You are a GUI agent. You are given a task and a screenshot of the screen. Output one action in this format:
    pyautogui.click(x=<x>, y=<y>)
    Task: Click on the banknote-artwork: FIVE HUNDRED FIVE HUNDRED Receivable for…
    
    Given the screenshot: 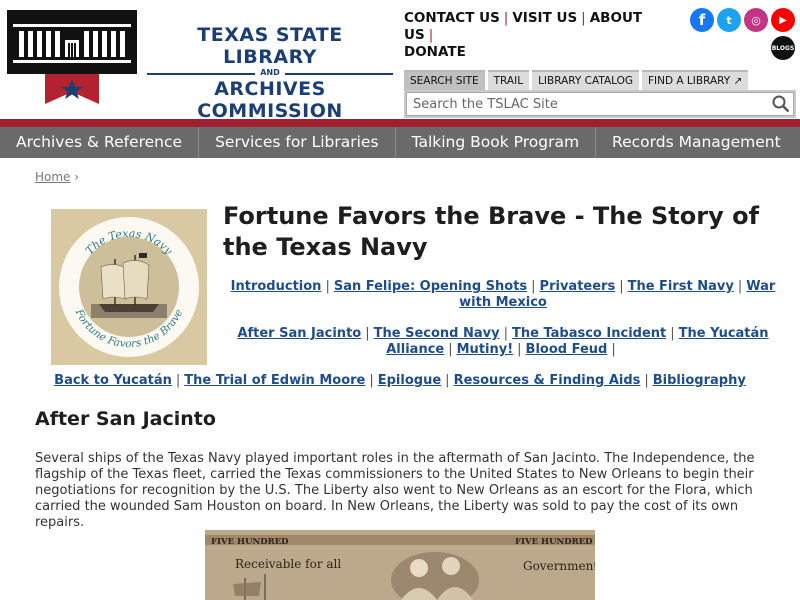 What is the action you would take?
    pyautogui.click(x=400, y=565)
    